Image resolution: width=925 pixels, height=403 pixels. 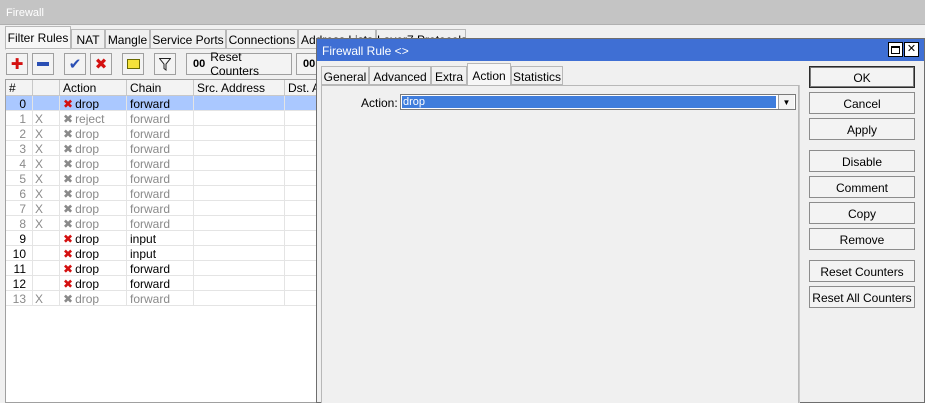 I want to click on table-row: 3 X ✖ drop forward, so click(x=163, y=148).